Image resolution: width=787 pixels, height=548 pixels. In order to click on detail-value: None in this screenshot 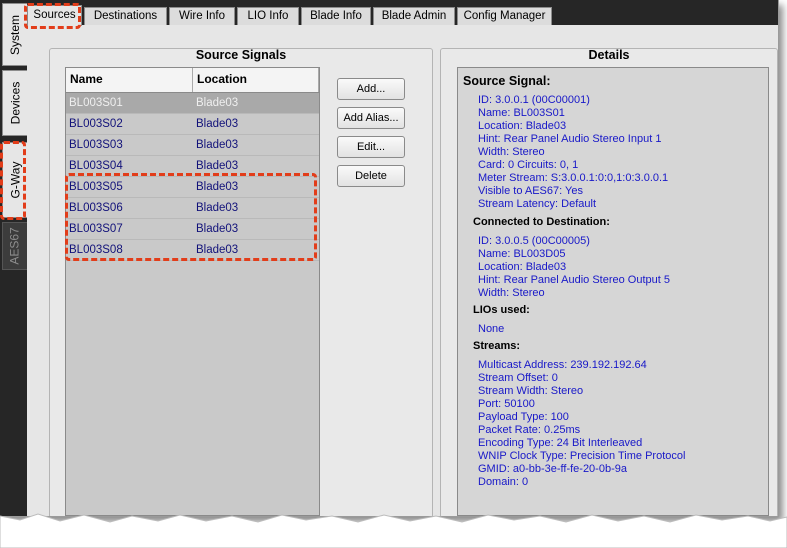, I will do `click(491, 329)`.